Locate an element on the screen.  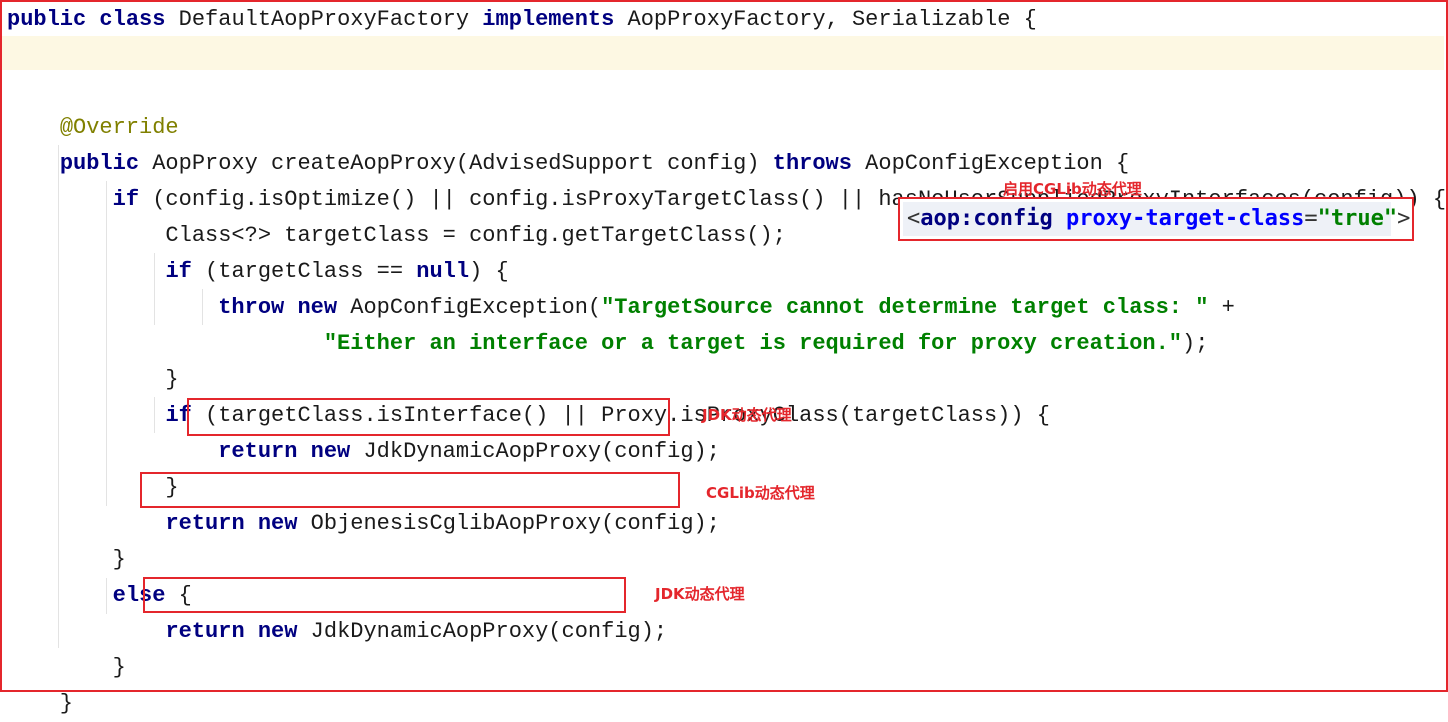
xml-tag-name: aop:config is located at coordinates (986, 218).